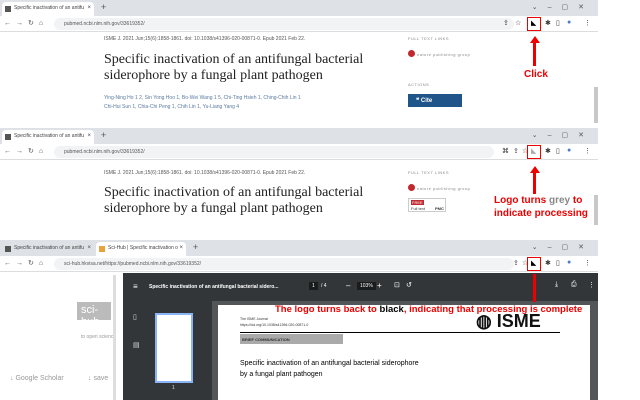  Describe the element at coordinates (173, 388) in the screenshot. I see `thumbnail-label: 1` at that location.